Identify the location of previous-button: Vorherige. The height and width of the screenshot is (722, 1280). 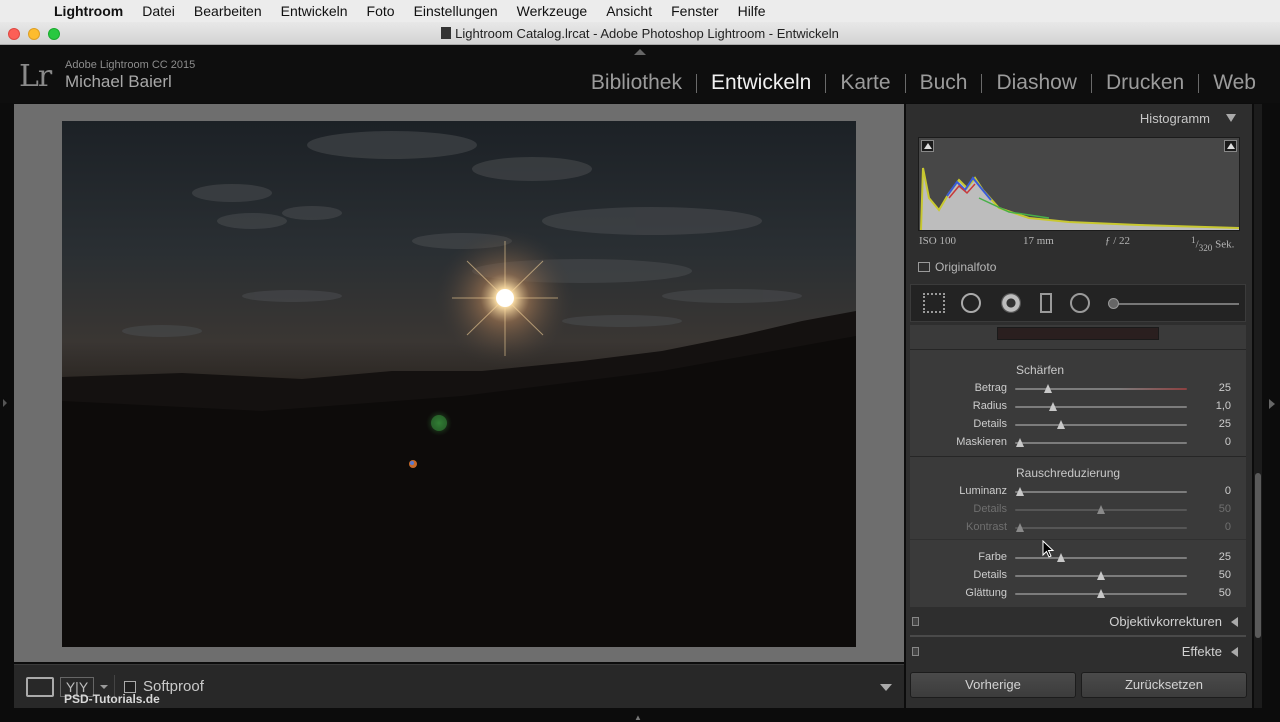
(993, 685).